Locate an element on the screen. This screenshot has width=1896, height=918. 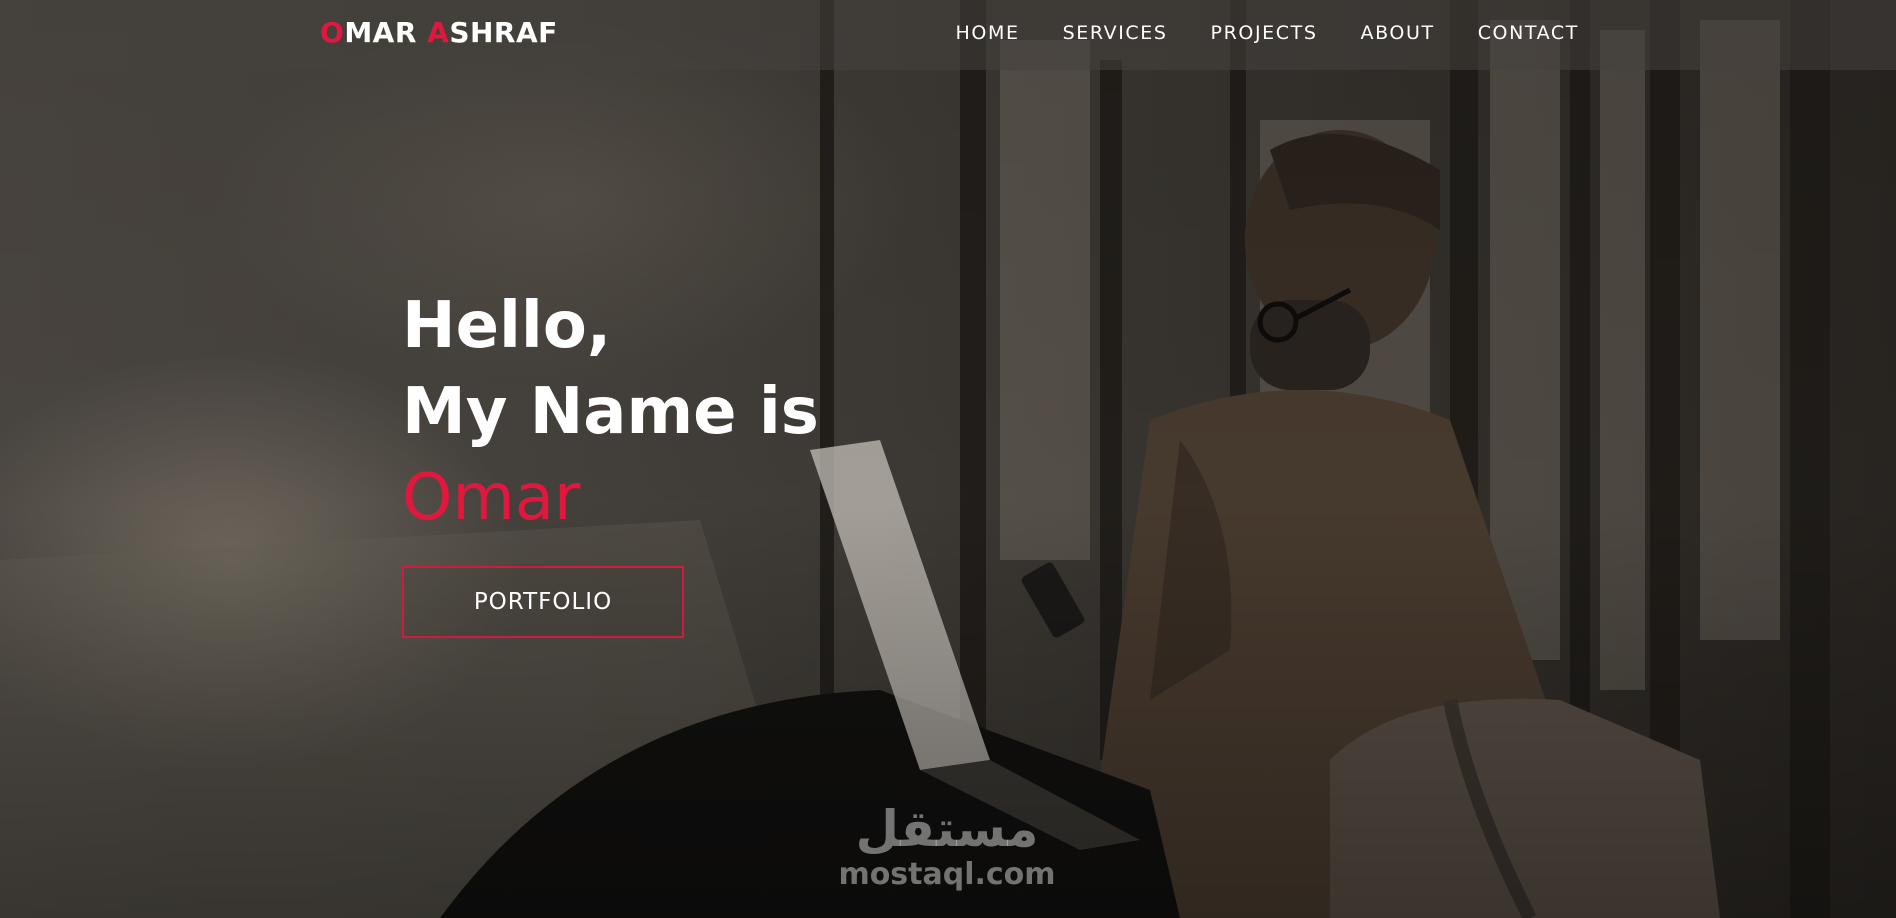
nav-contact: CONTACT is located at coordinates (1528, 33).